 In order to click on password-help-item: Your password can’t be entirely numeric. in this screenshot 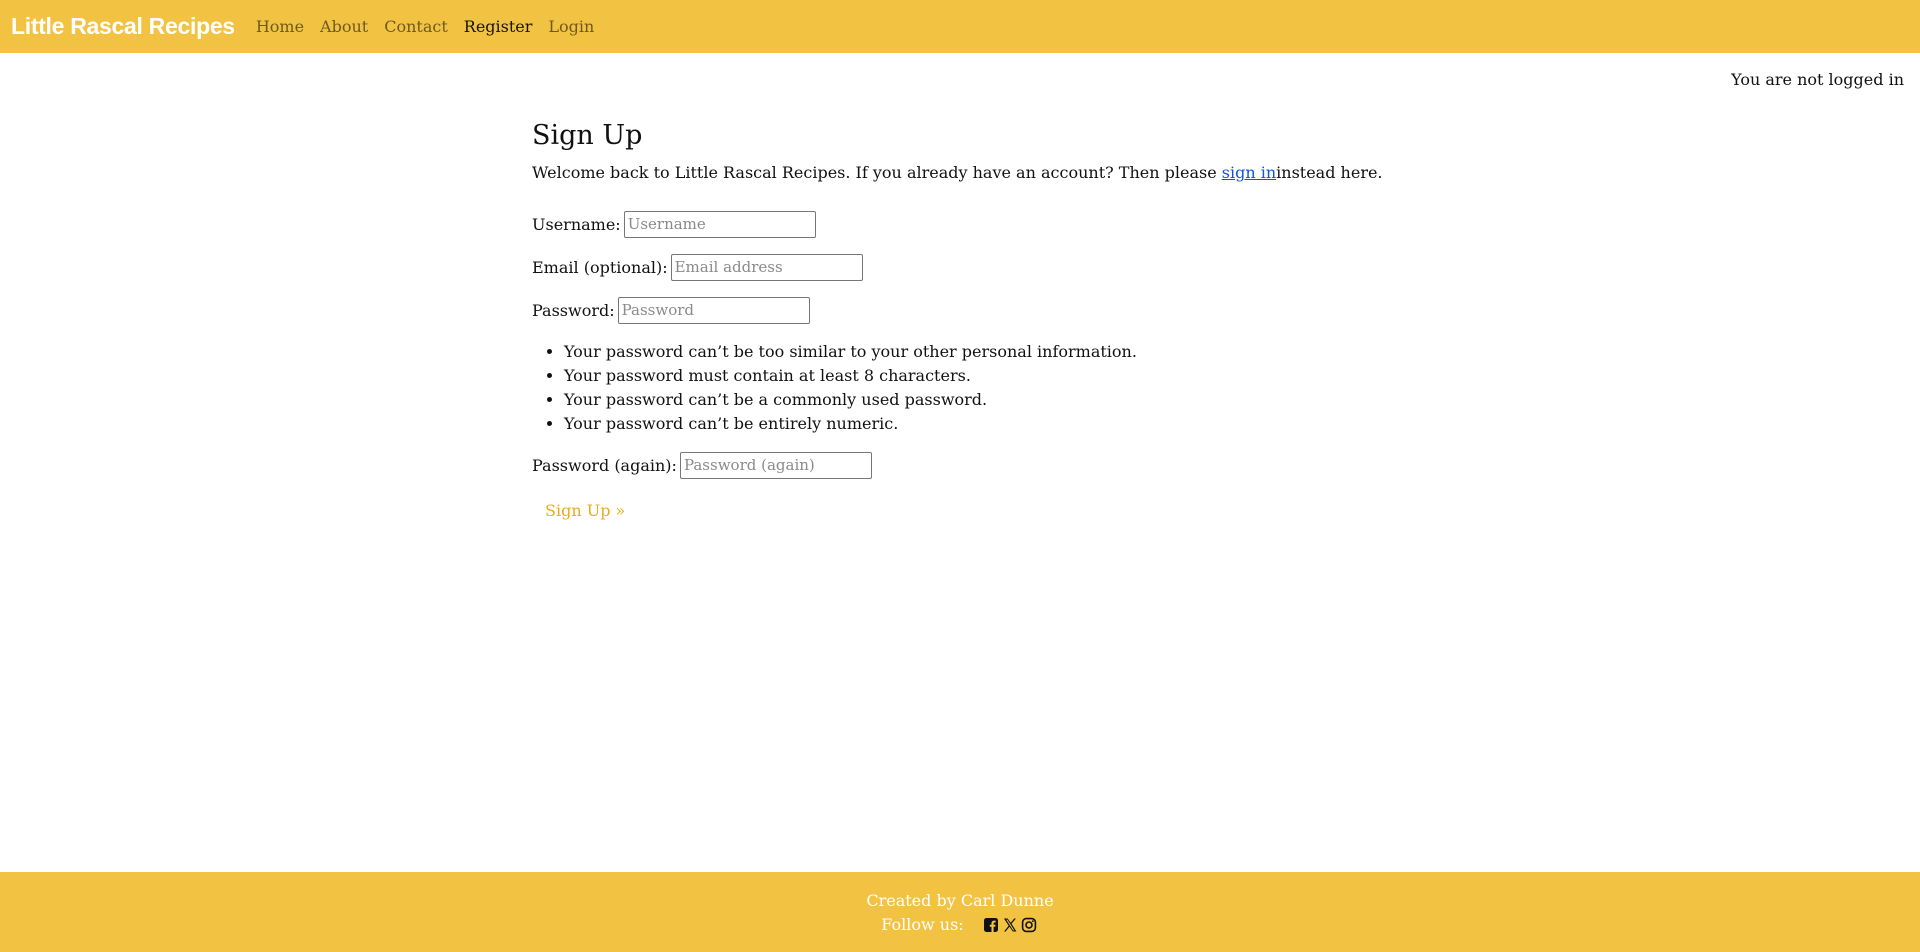, I will do `click(978, 424)`.